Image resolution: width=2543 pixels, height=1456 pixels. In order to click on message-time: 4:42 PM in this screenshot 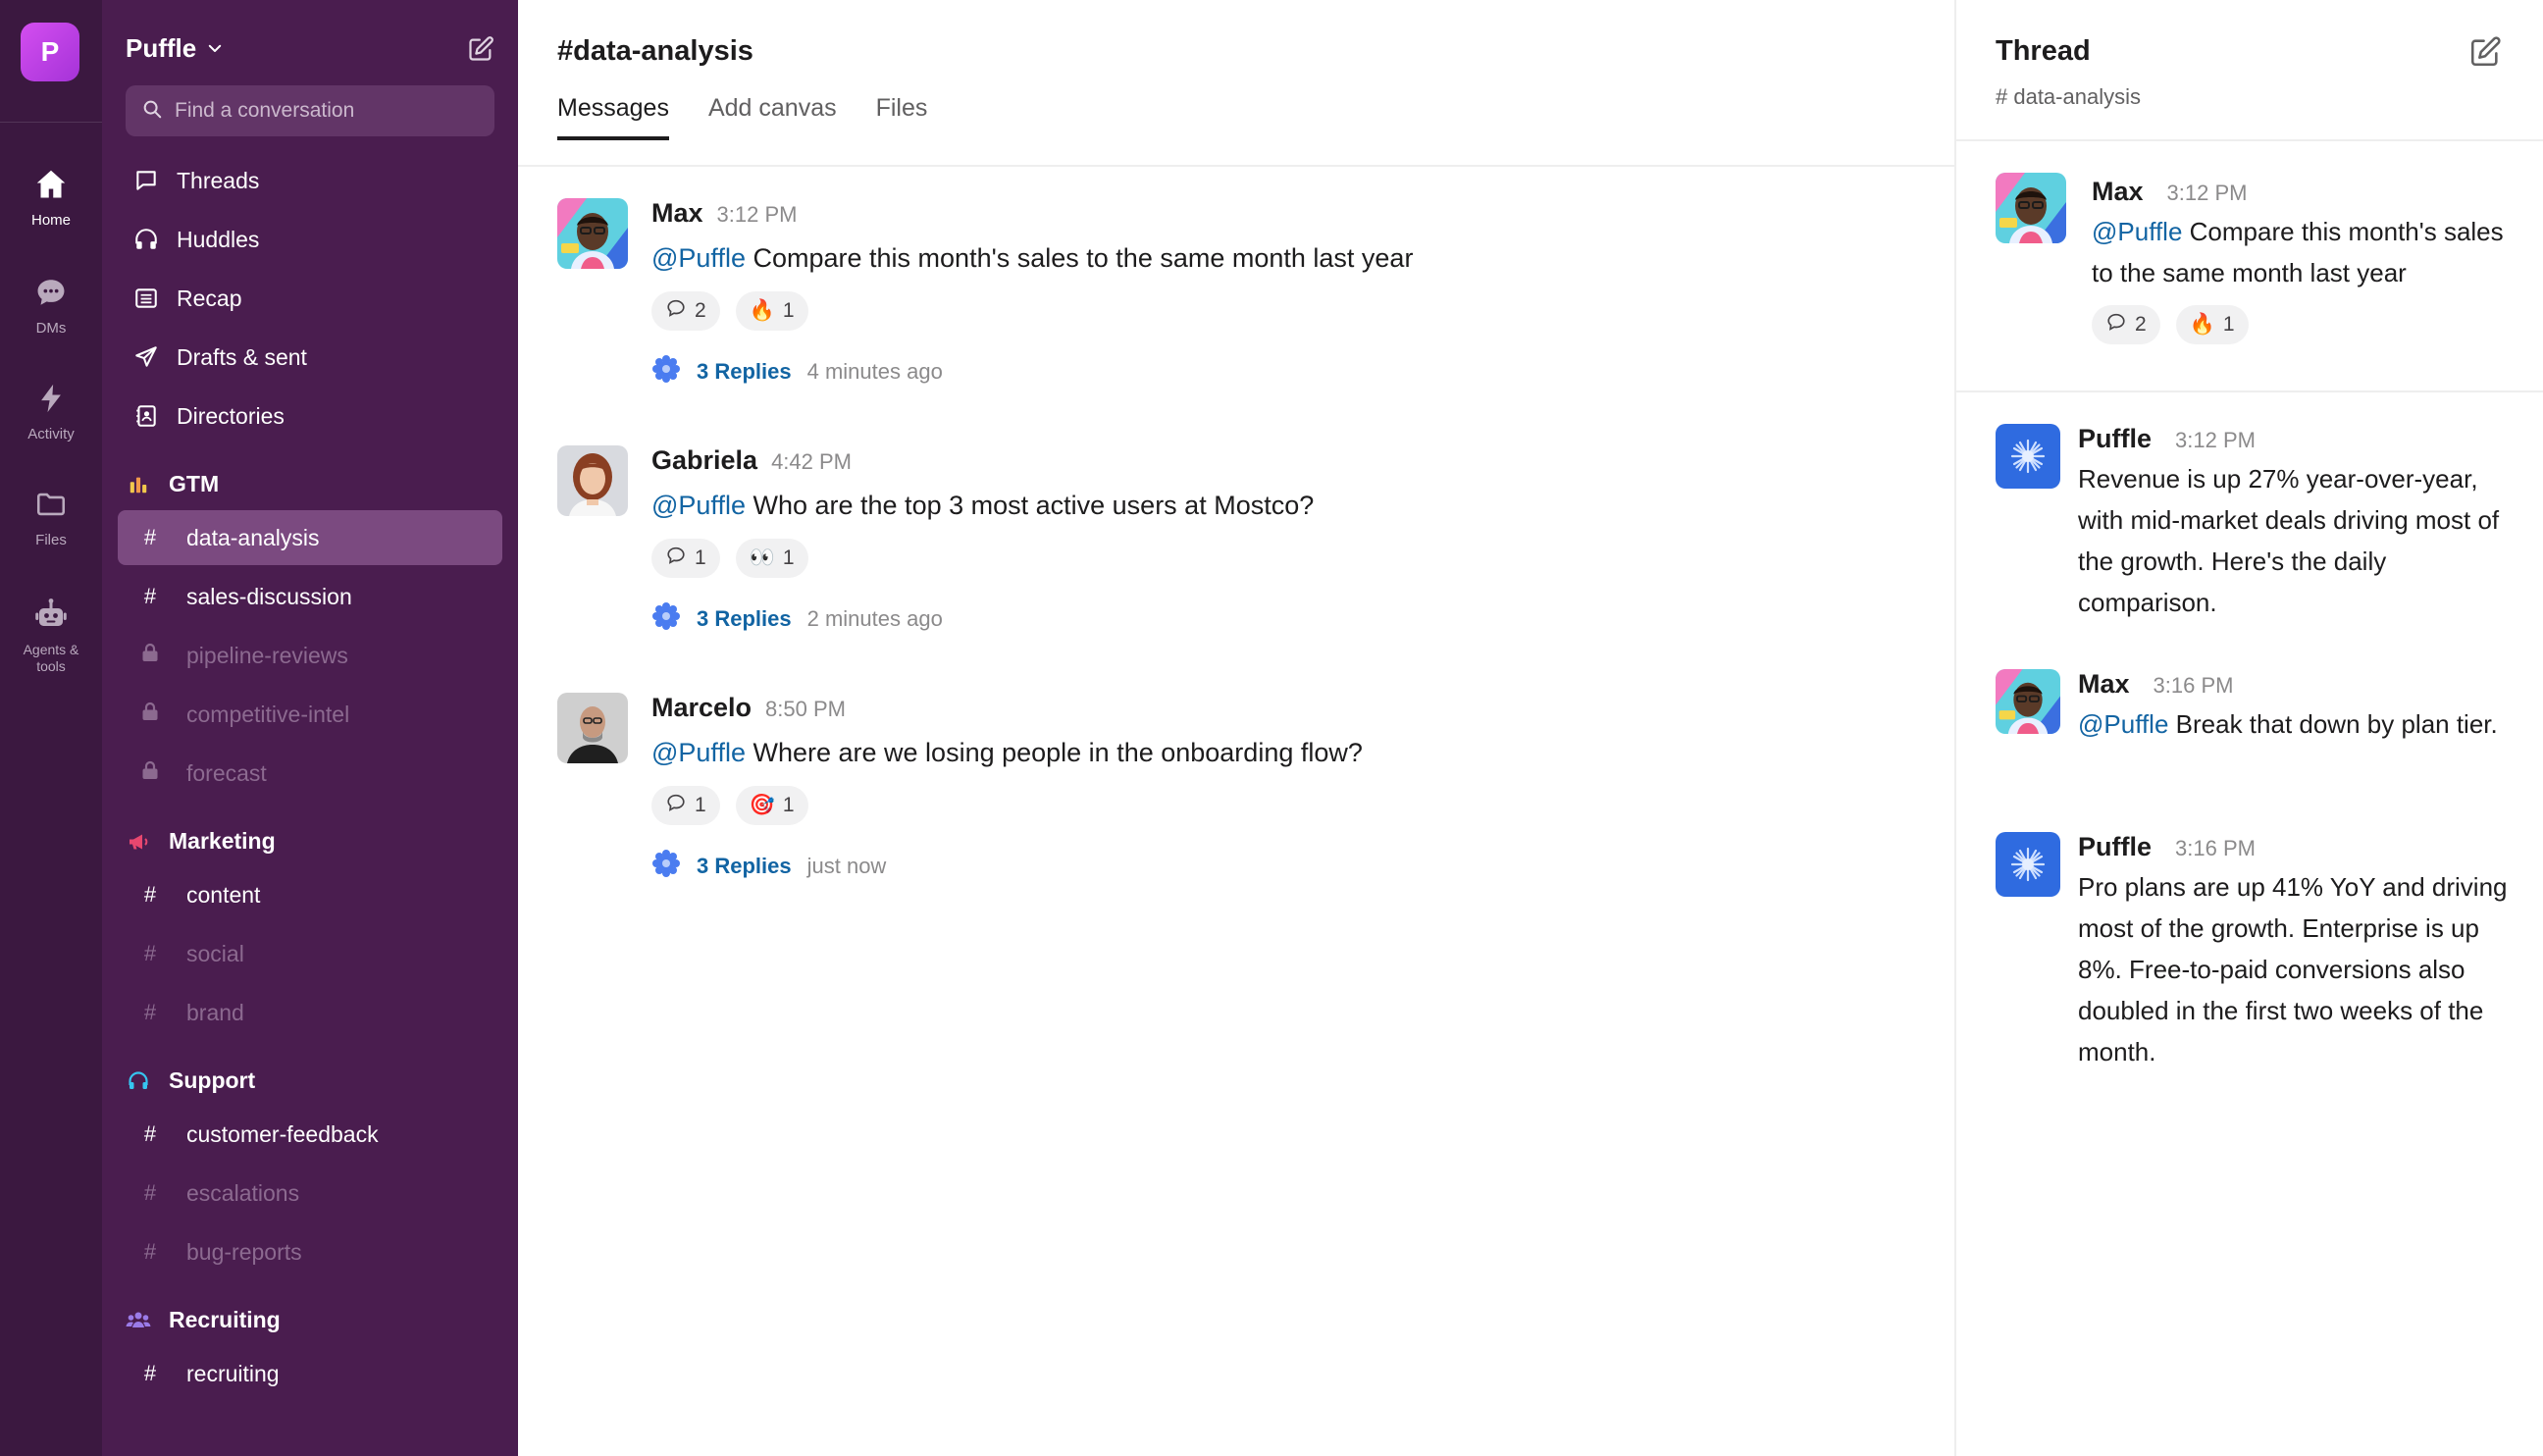, I will do `click(811, 462)`.